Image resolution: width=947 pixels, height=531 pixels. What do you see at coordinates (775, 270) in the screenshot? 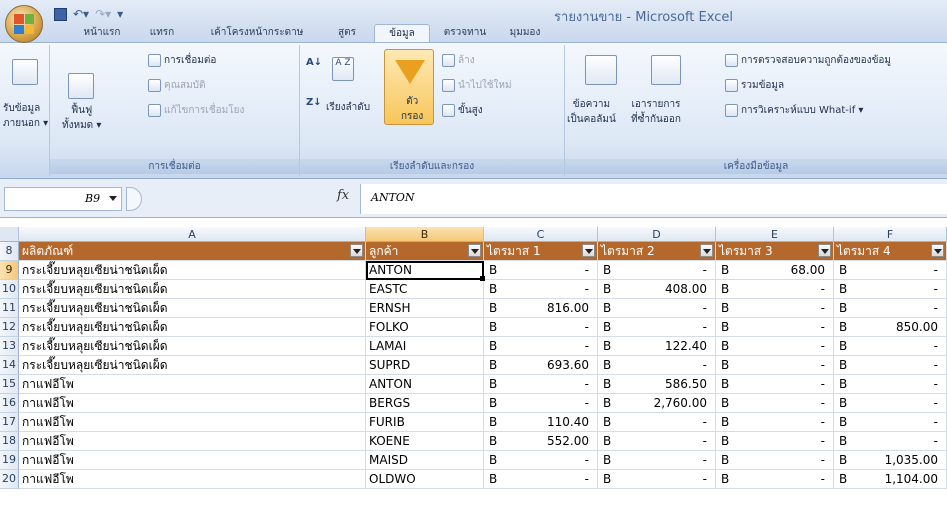
I see `quarter-cell: B 68.00` at bounding box center [775, 270].